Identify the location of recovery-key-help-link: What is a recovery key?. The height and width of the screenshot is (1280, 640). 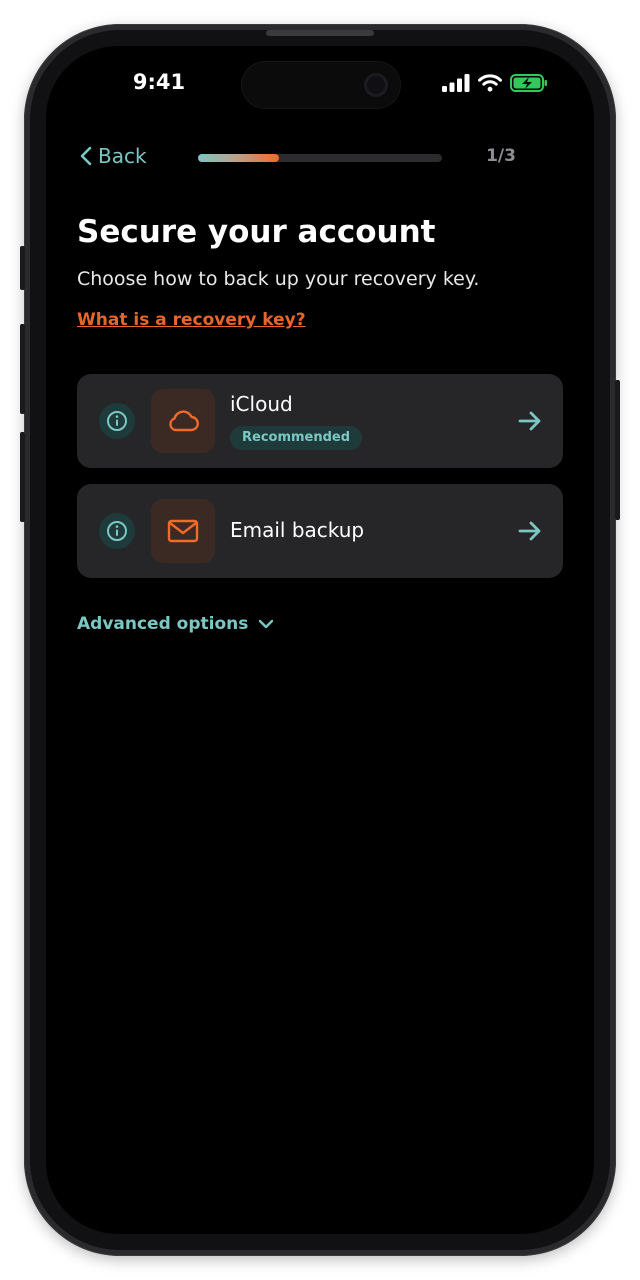
(191, 320).